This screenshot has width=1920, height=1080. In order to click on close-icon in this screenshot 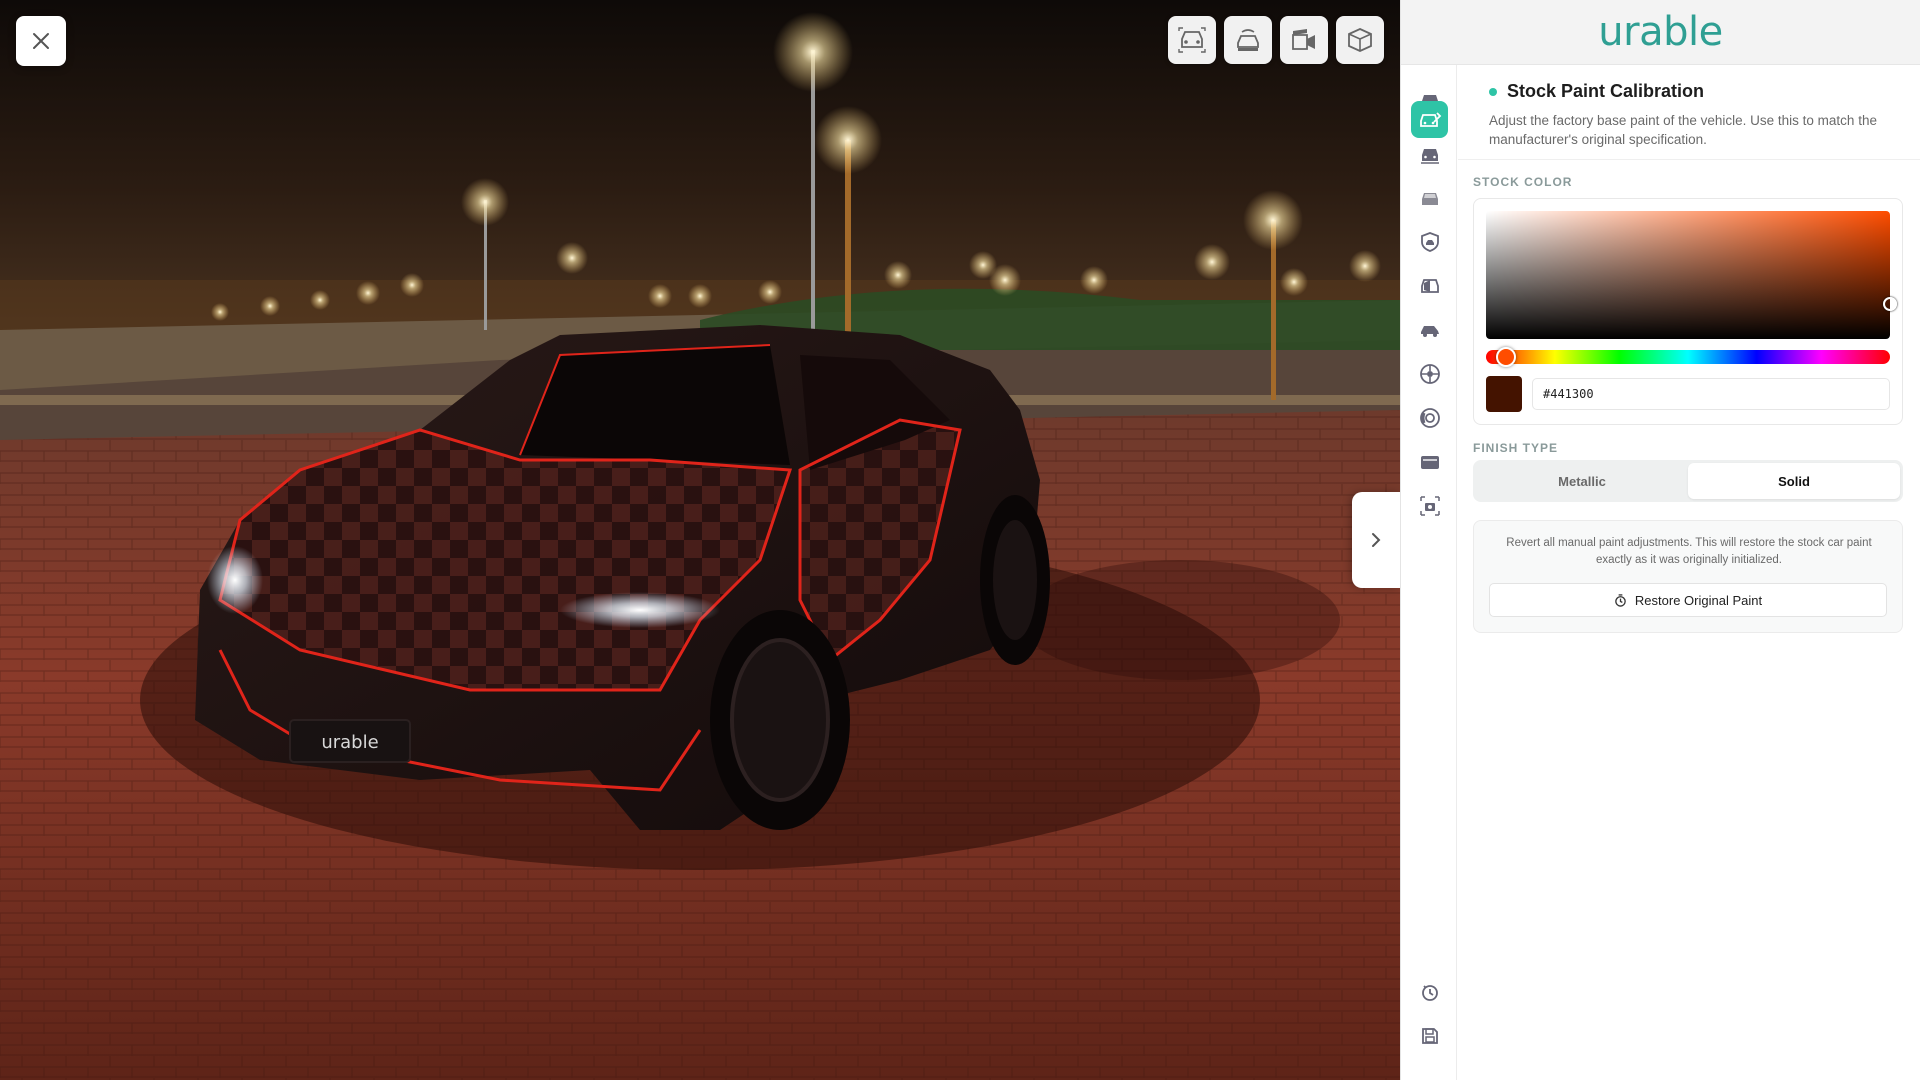, I will do `click(41, 41)`.